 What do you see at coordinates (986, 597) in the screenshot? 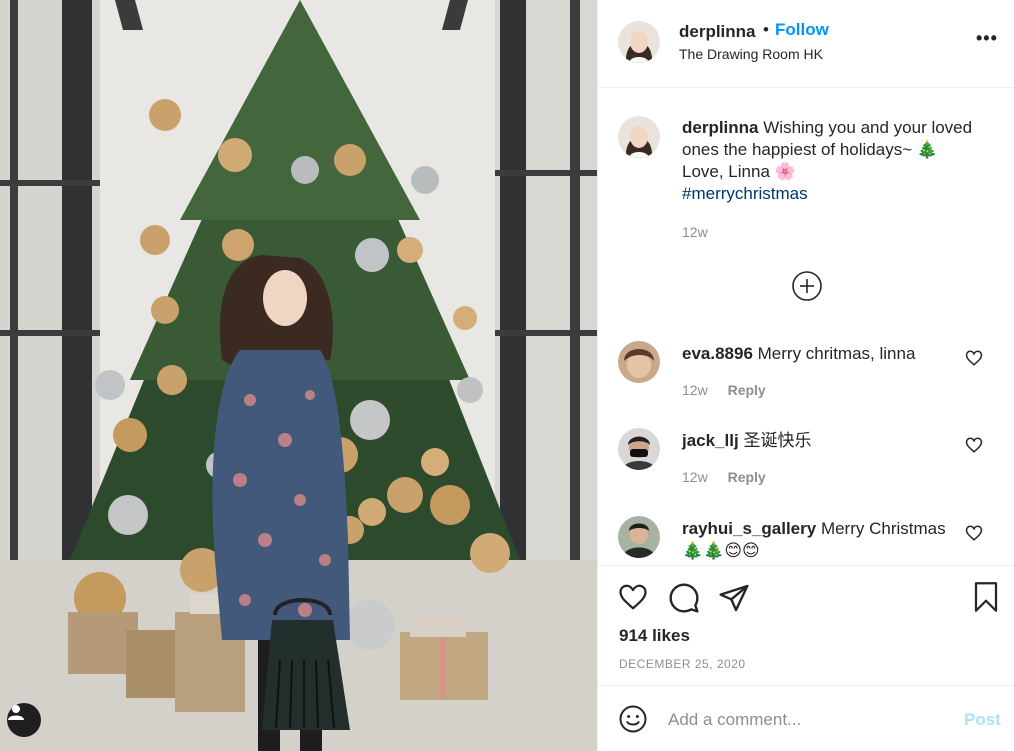
I see `bookmark-icon` at bounding box center [986, 597].